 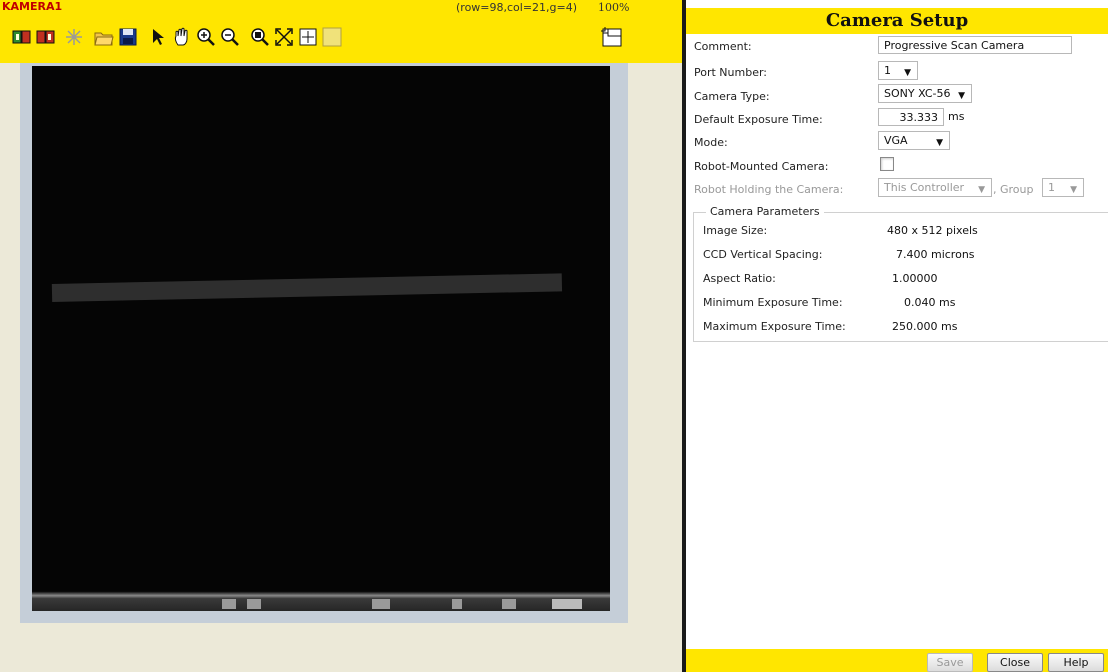 I want to click on param-label: Maximum Exposure Time:, so click(x=774, y=326).